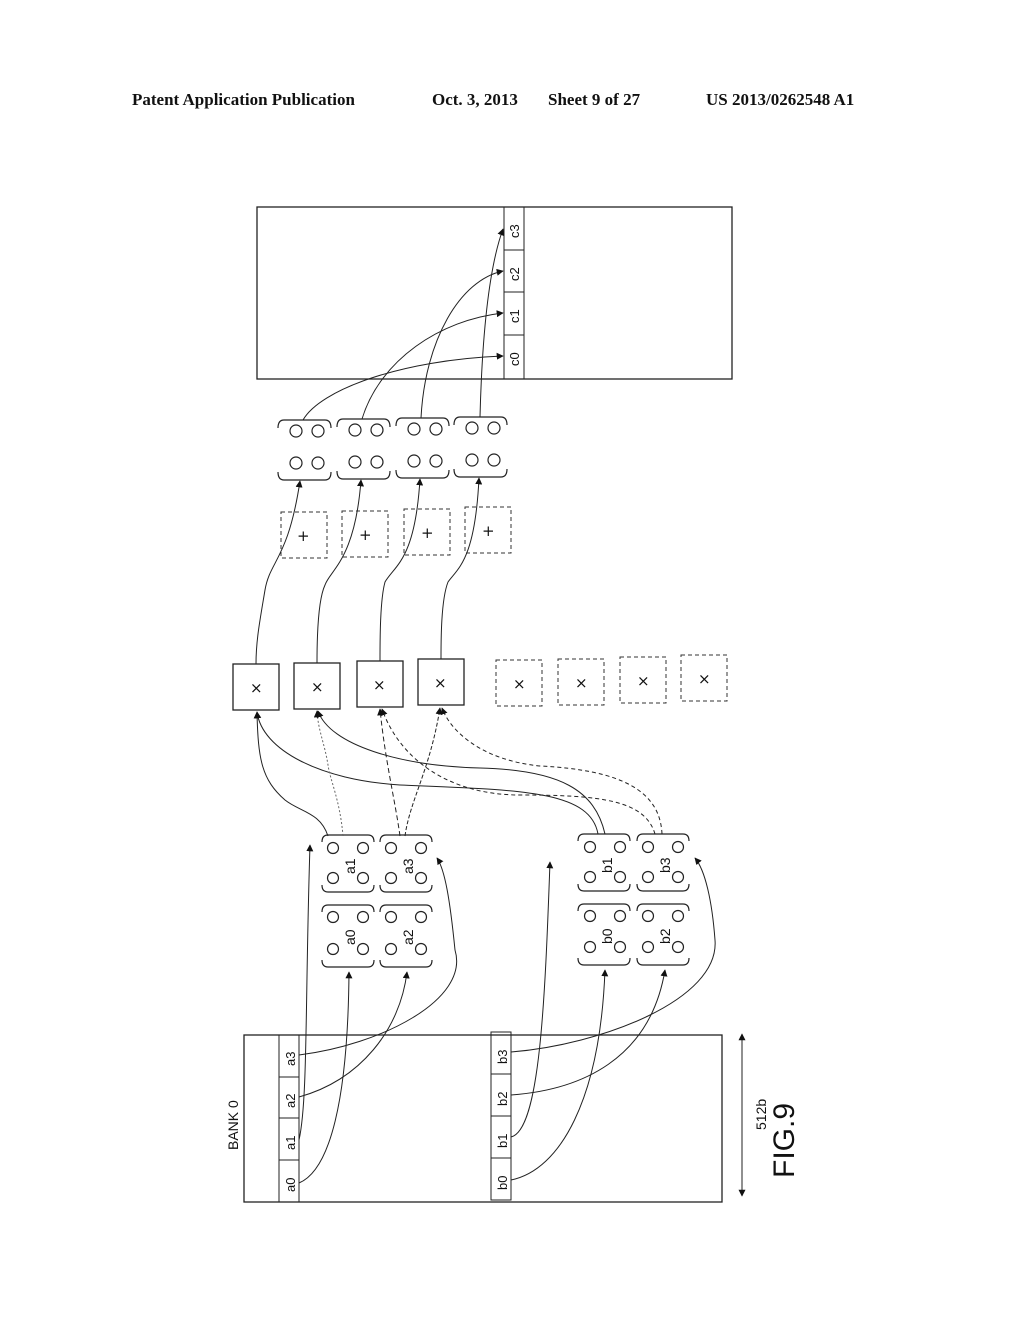  I want to click on multipliers: × × × × × × × ×, so click(480, 682).